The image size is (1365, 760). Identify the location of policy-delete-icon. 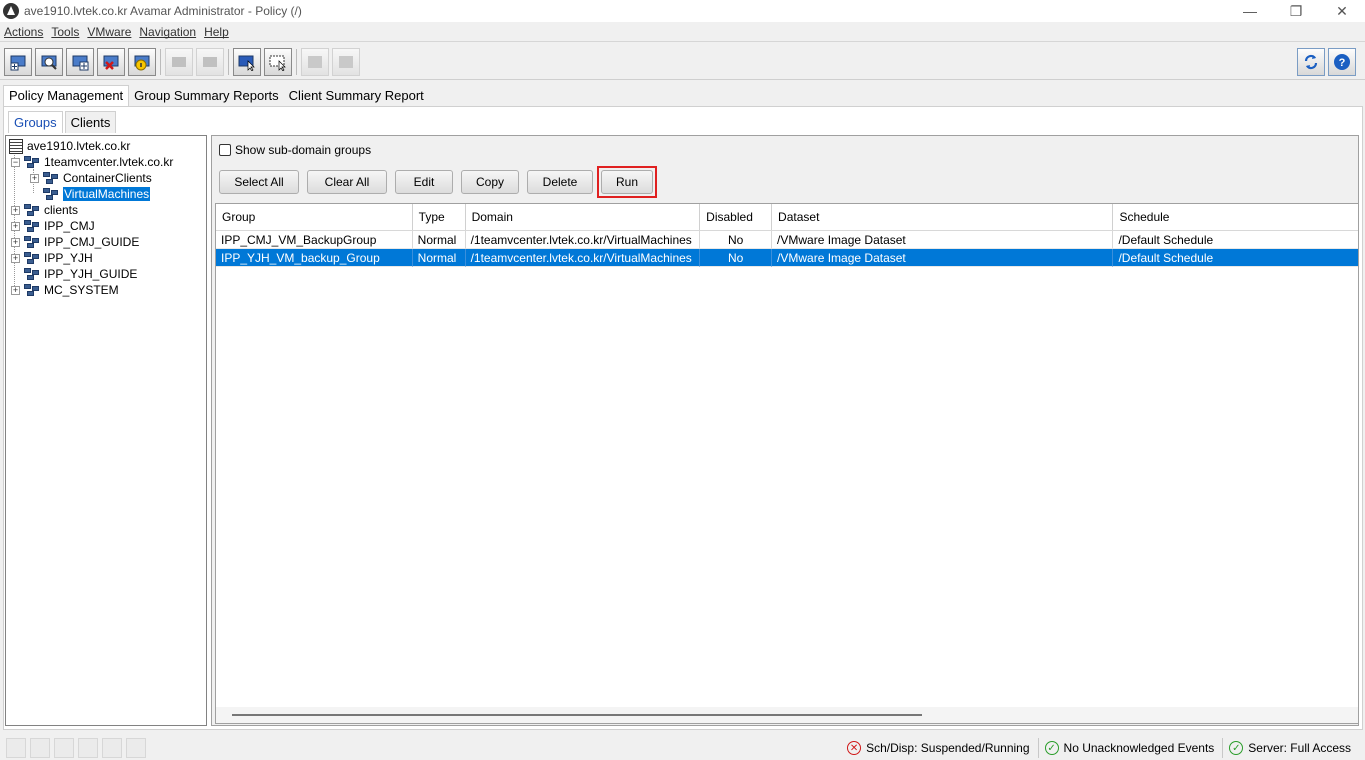
(111, 62).